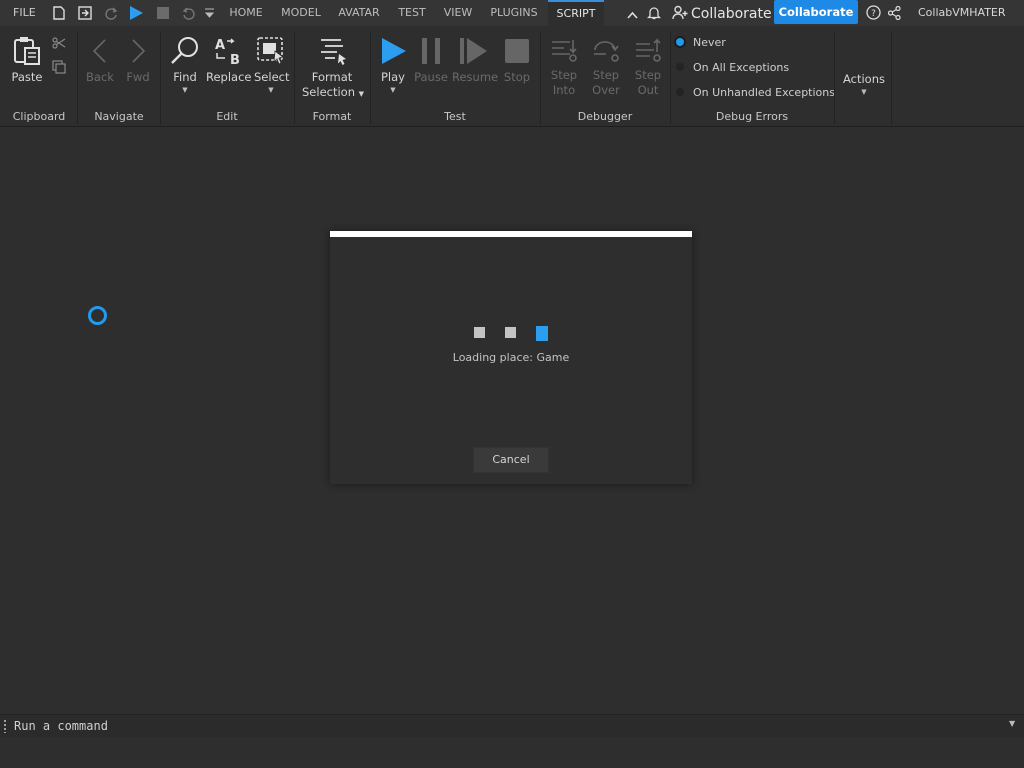 The image size is (1024, 768). Describe the element at coordinates (393, 90) in the screenshot. I see `play-dropdown-icon: ▼` at that location.